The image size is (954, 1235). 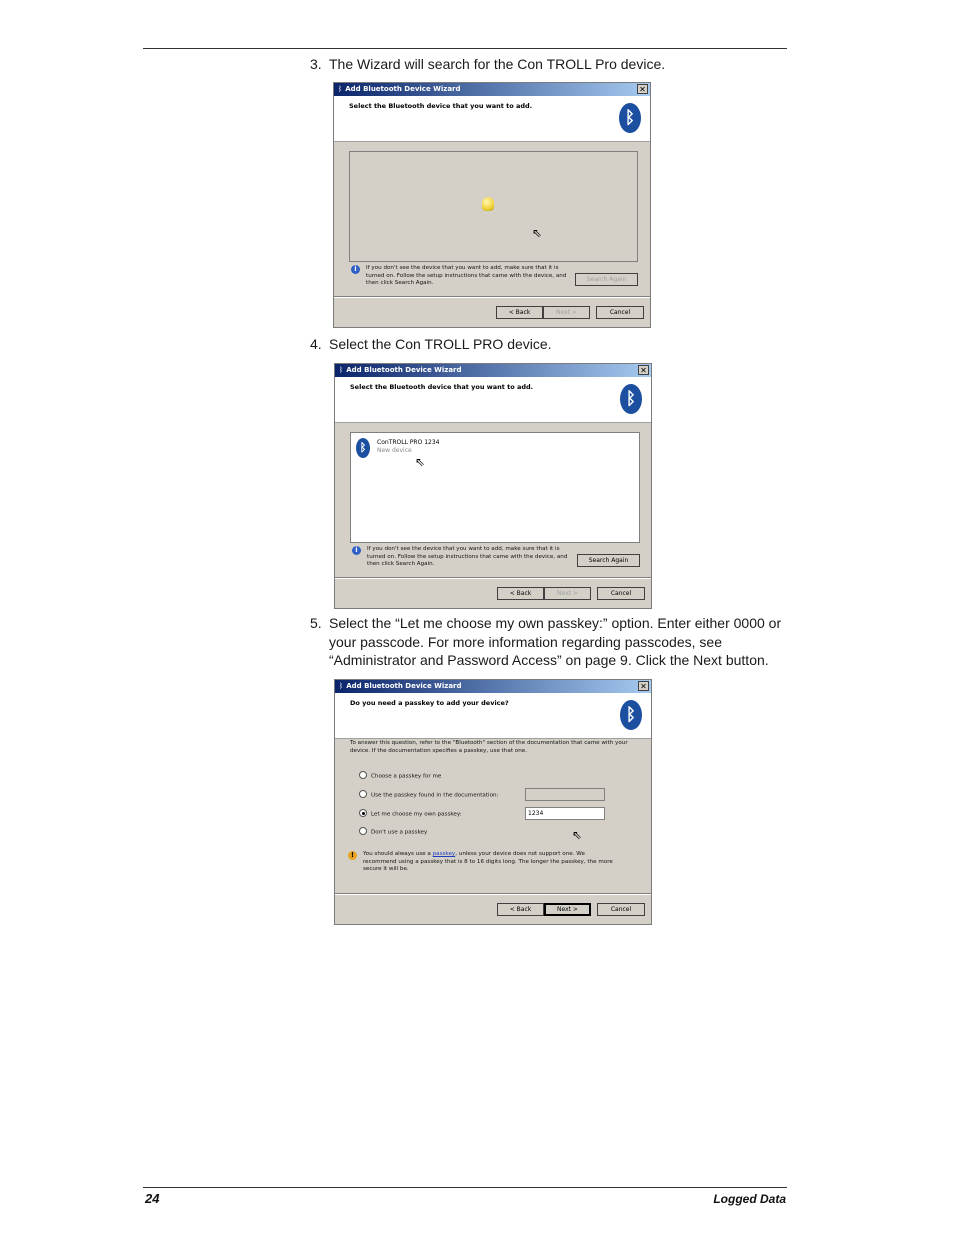 I want to click on documentation-passkey-field, so click(x=565, y=794).